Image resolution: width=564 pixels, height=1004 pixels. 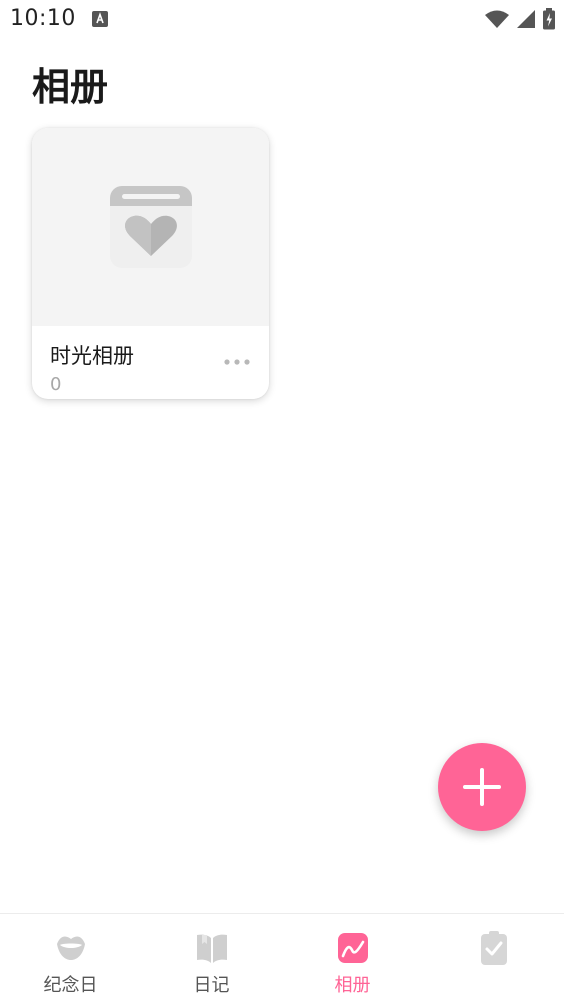 What do you see at coordinates (70, 985) in the screenshot?
I see `nav-label: 纪念日` at bounding box center [70, 985].